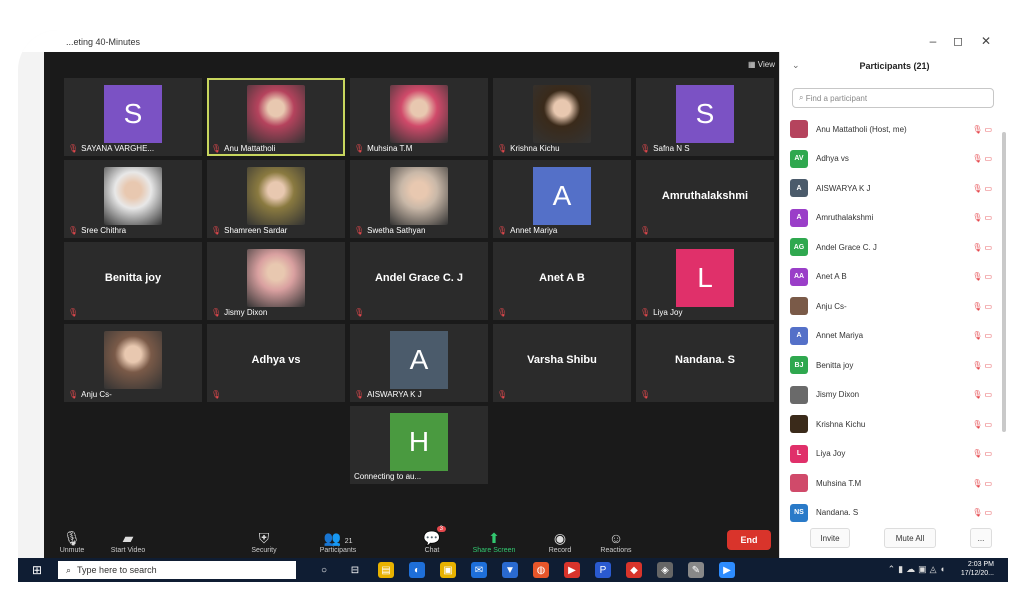 This screenshot has width=1013, height=595. What do you see at coordinates (616, 541) in the screenshot?
I see `reactions-button: ☺ Reactions` at bounding box center [616, 541].